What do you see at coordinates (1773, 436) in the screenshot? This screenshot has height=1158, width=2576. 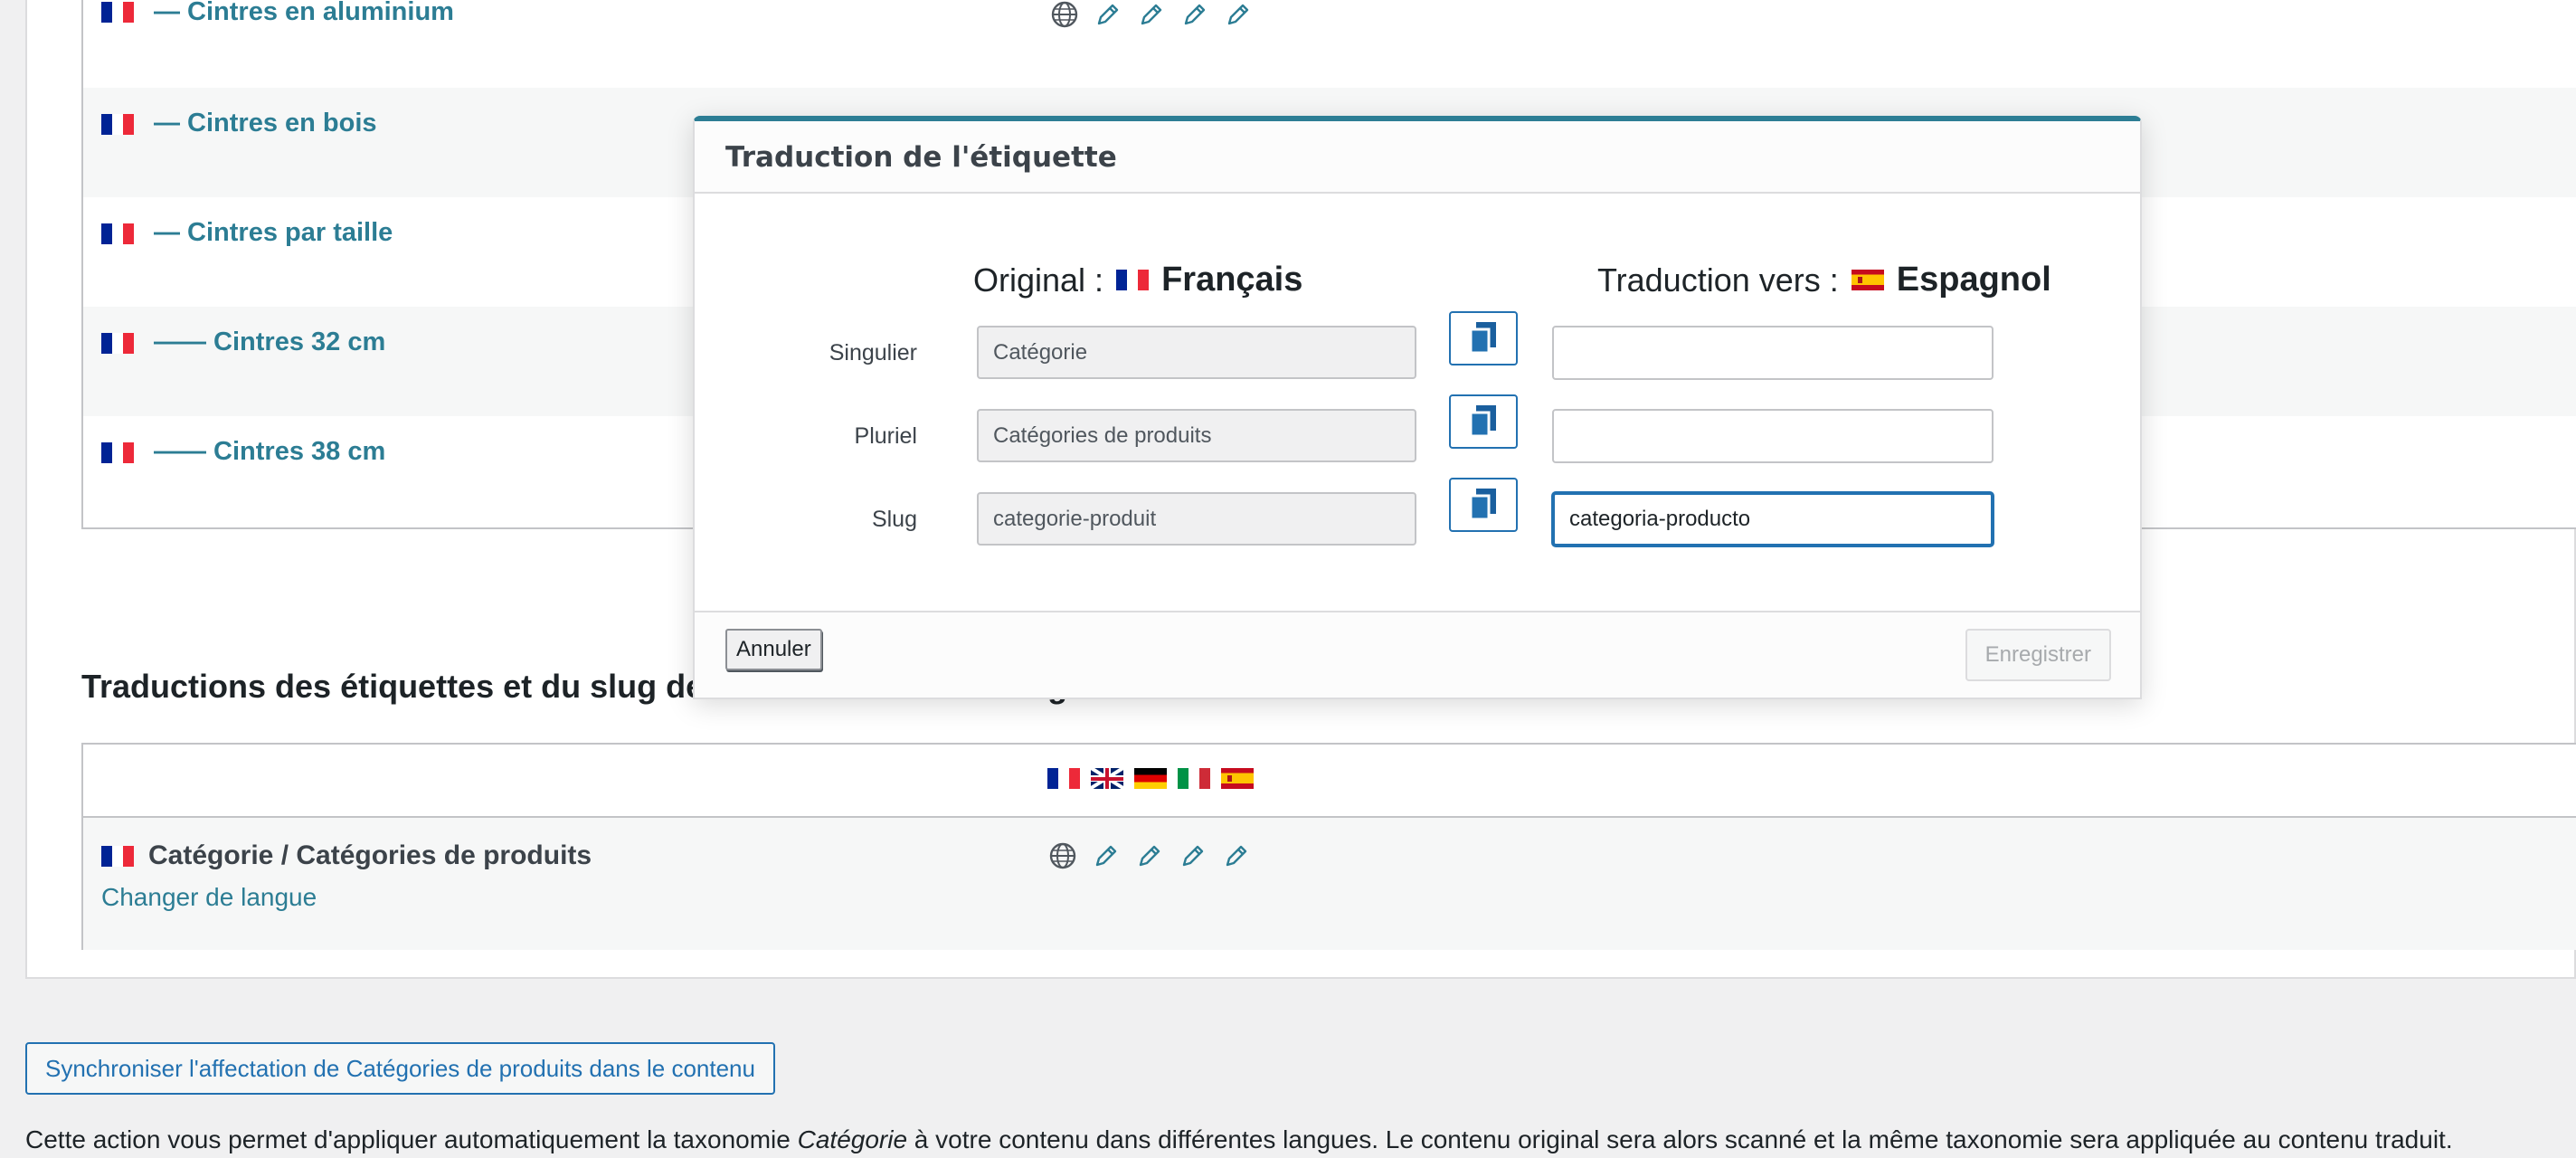 I see `plural-translation-input` at bounding box center [1773, 436].